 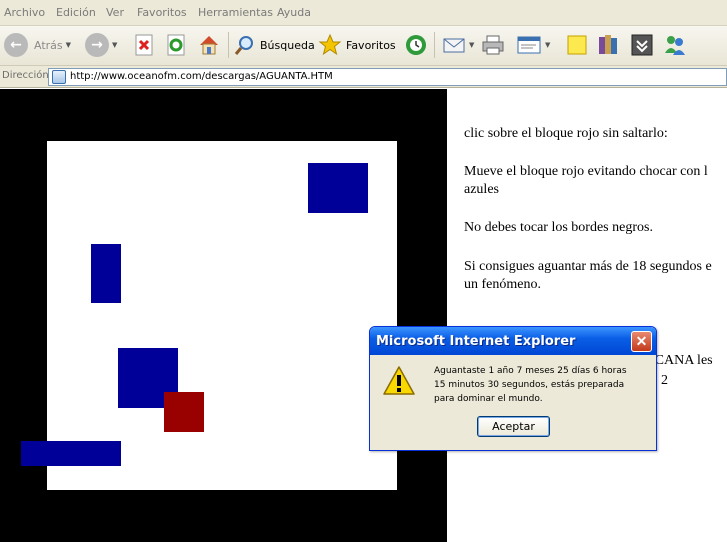 I want to click on research-icon, so click(x=608, y=44).